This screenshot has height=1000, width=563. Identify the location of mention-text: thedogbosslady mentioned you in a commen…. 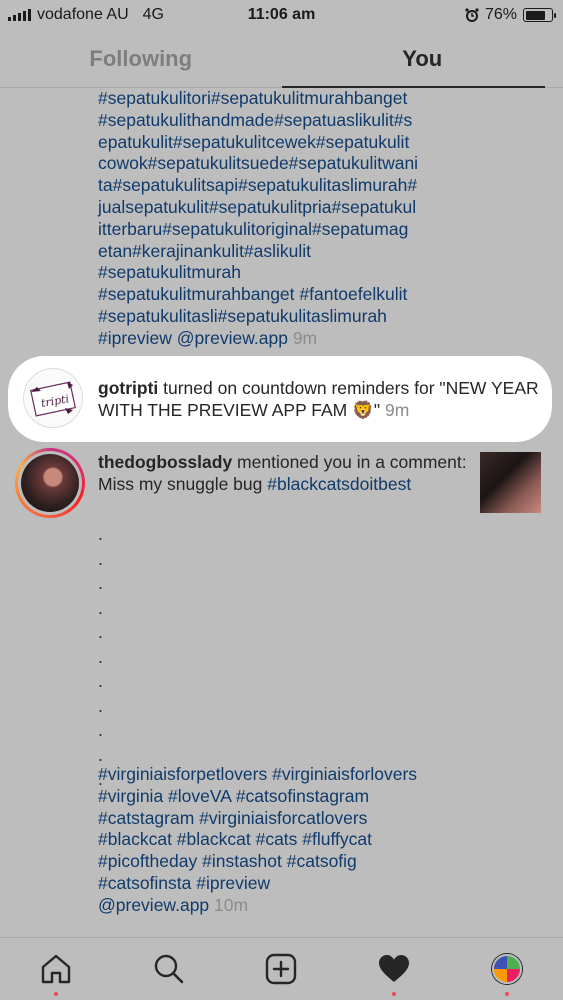
(283, 474).